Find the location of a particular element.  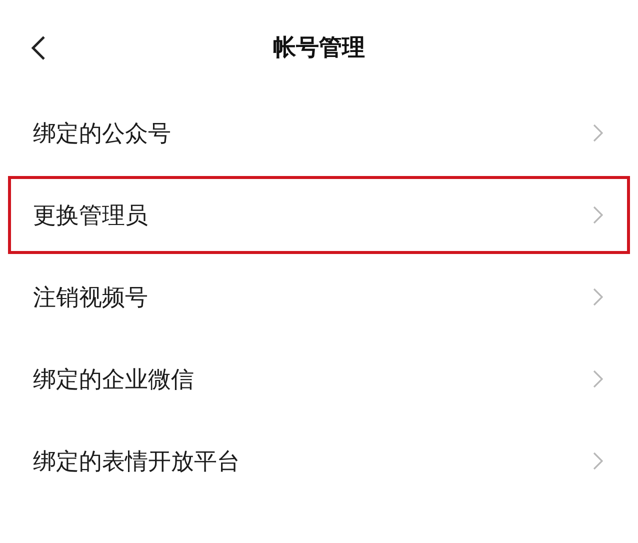

menu-item: 绑定的公众号 is located at coordinates (319, 133).